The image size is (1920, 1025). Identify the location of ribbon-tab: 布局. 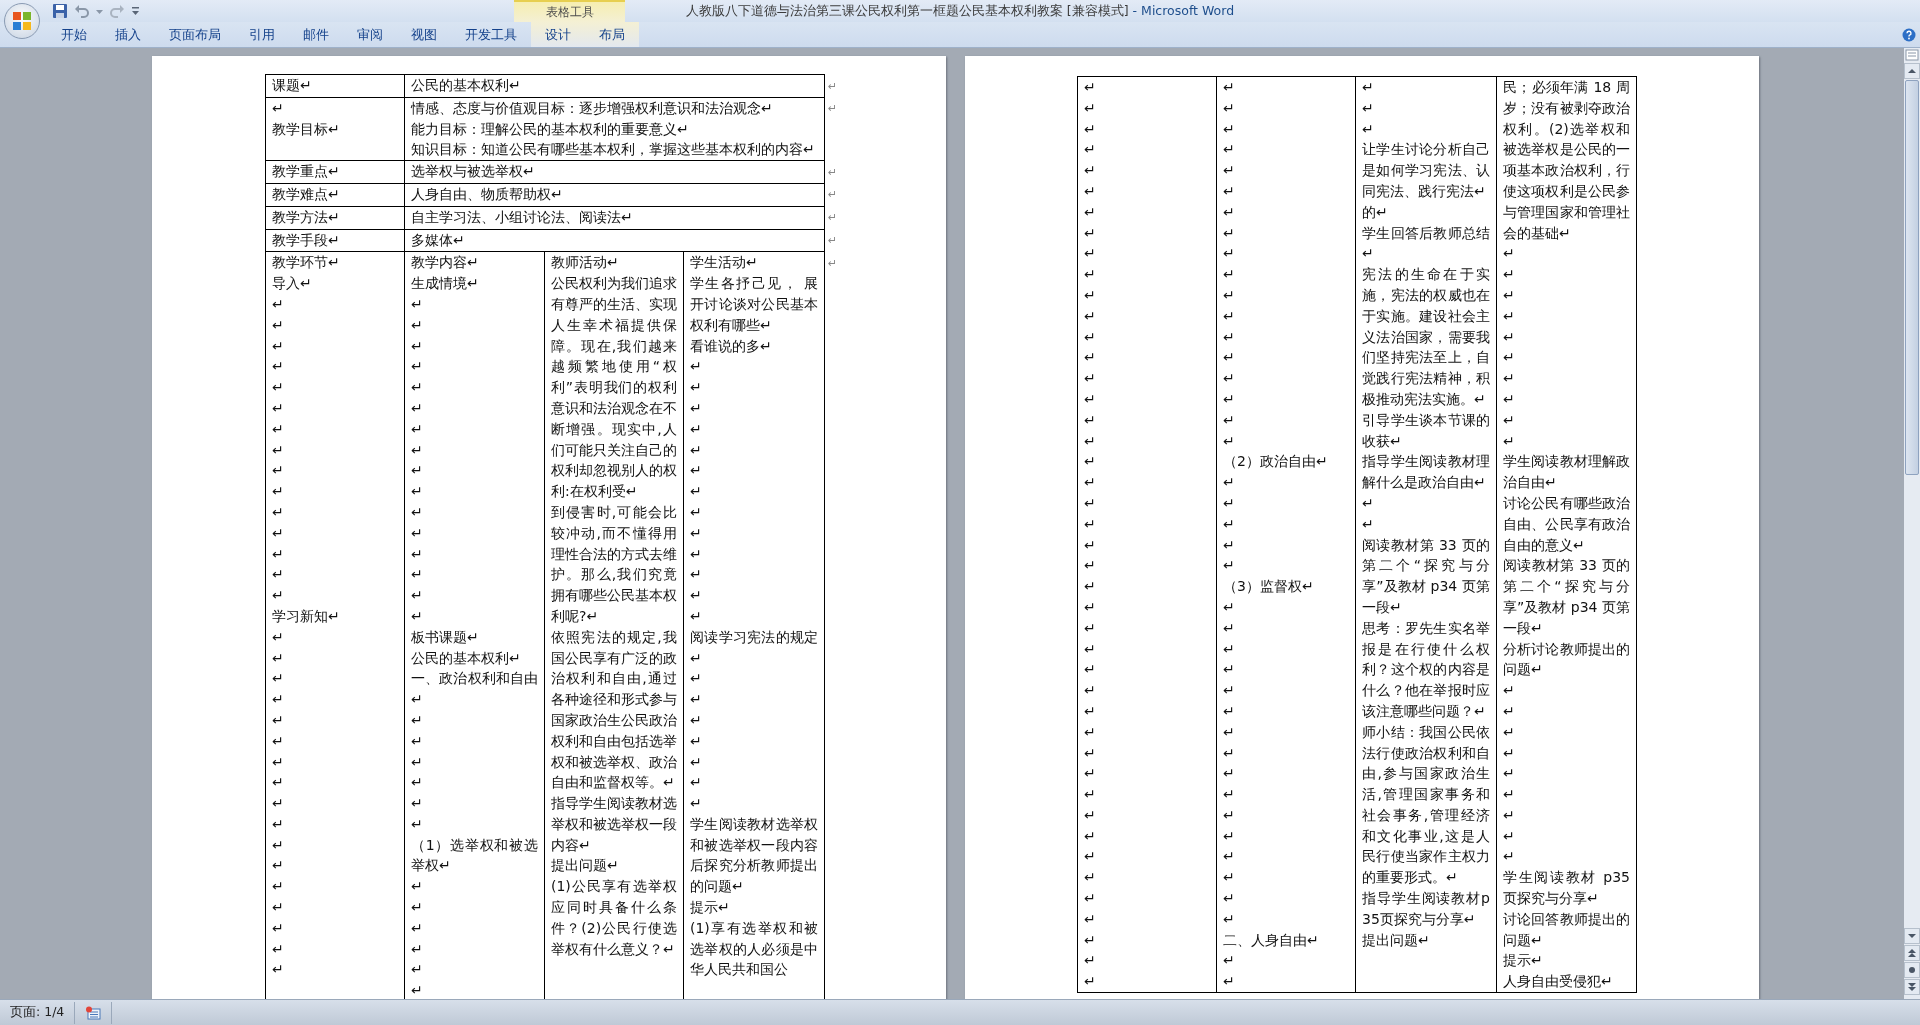
(612, 34).